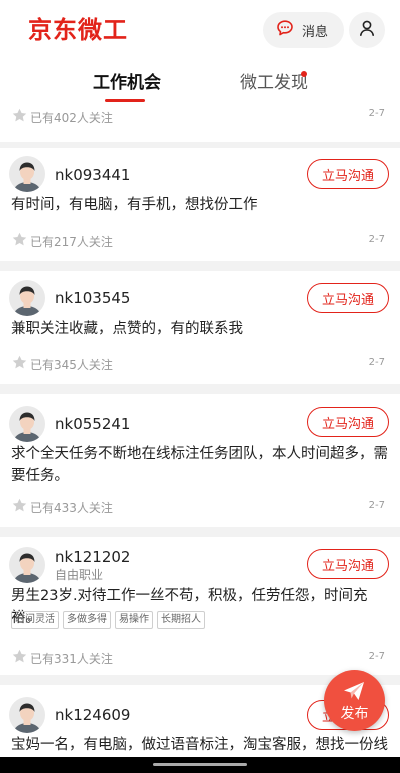  What do you see at coordinates (199, 745) in the screenshot?
I see `post-description: 宝妈一名，有电脑，做过语音标注，淘宝客服，想找一份线` at bounding box center [199, 745].